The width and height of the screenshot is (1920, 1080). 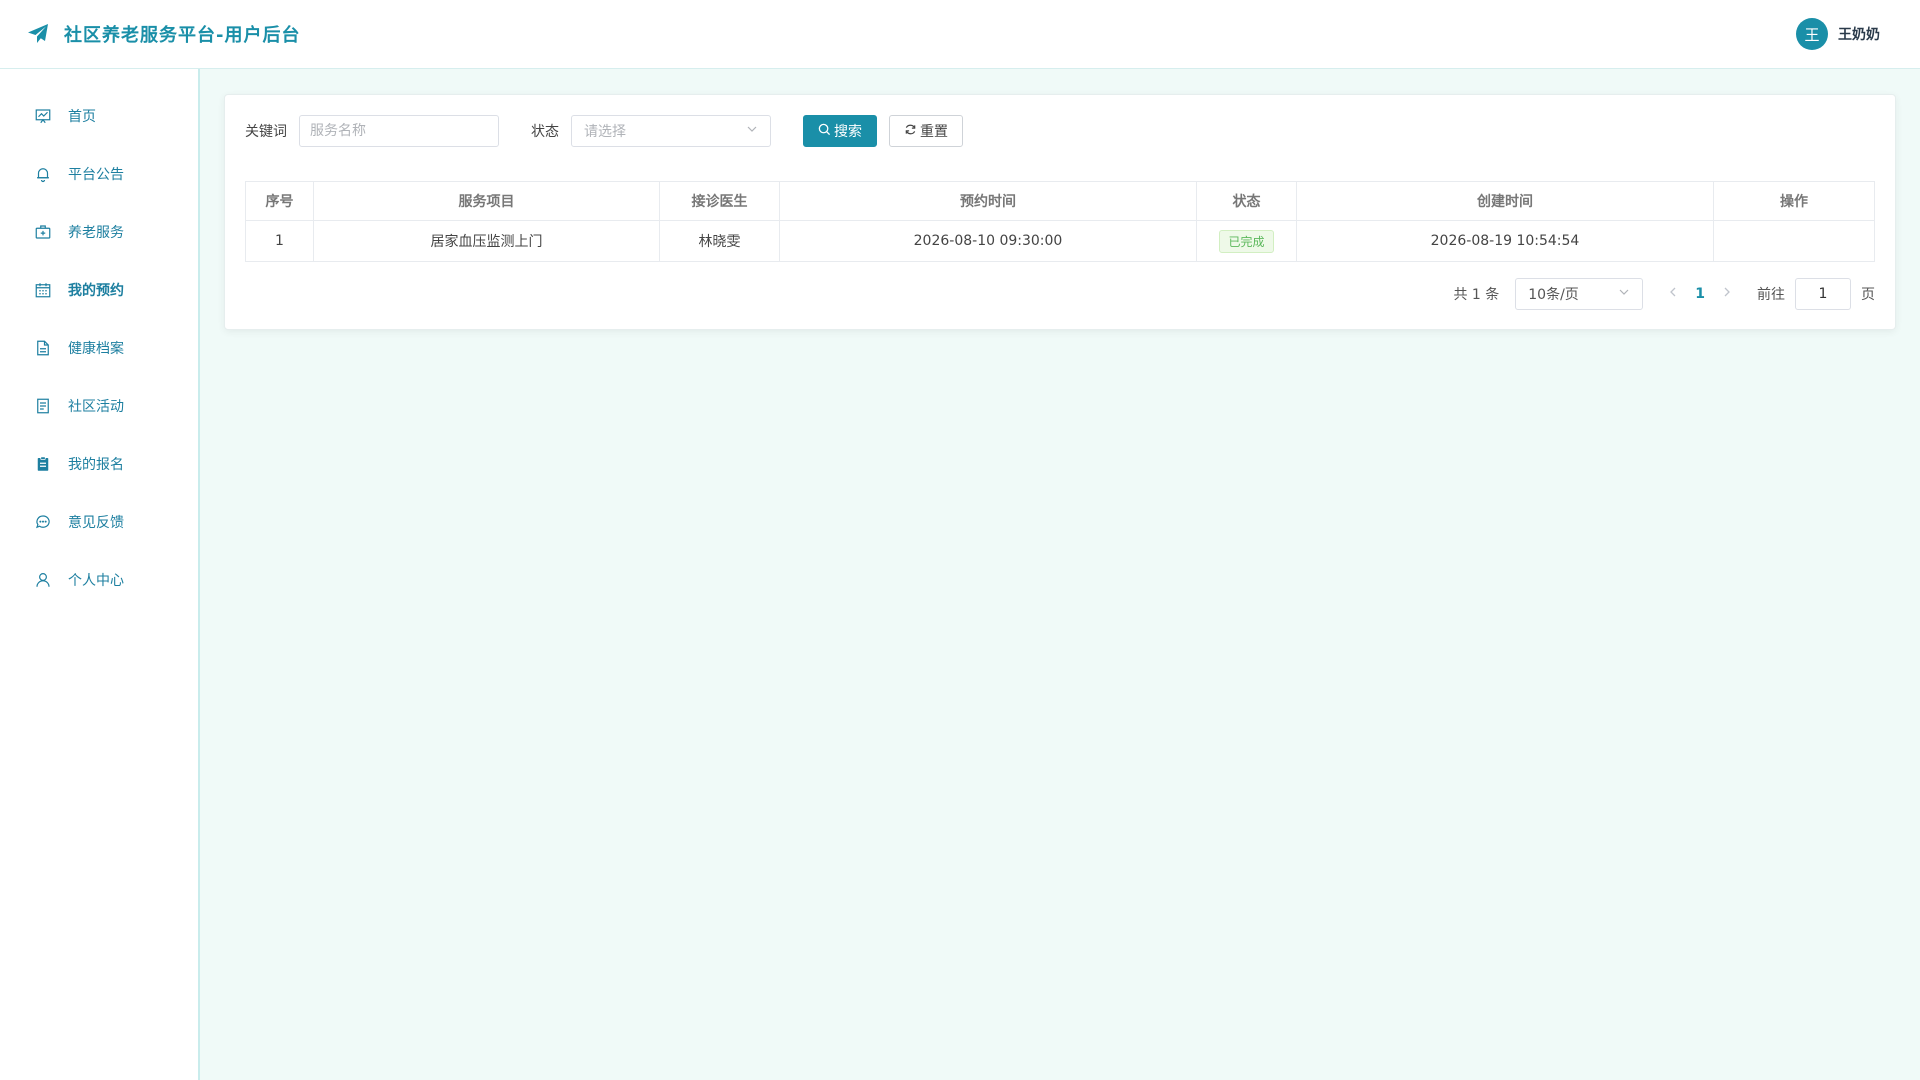 What do you see at coordinates (96, 407) in the screenshot?
I see `sidebar-item-label: 社区活动` at bounding box center [96, 407].